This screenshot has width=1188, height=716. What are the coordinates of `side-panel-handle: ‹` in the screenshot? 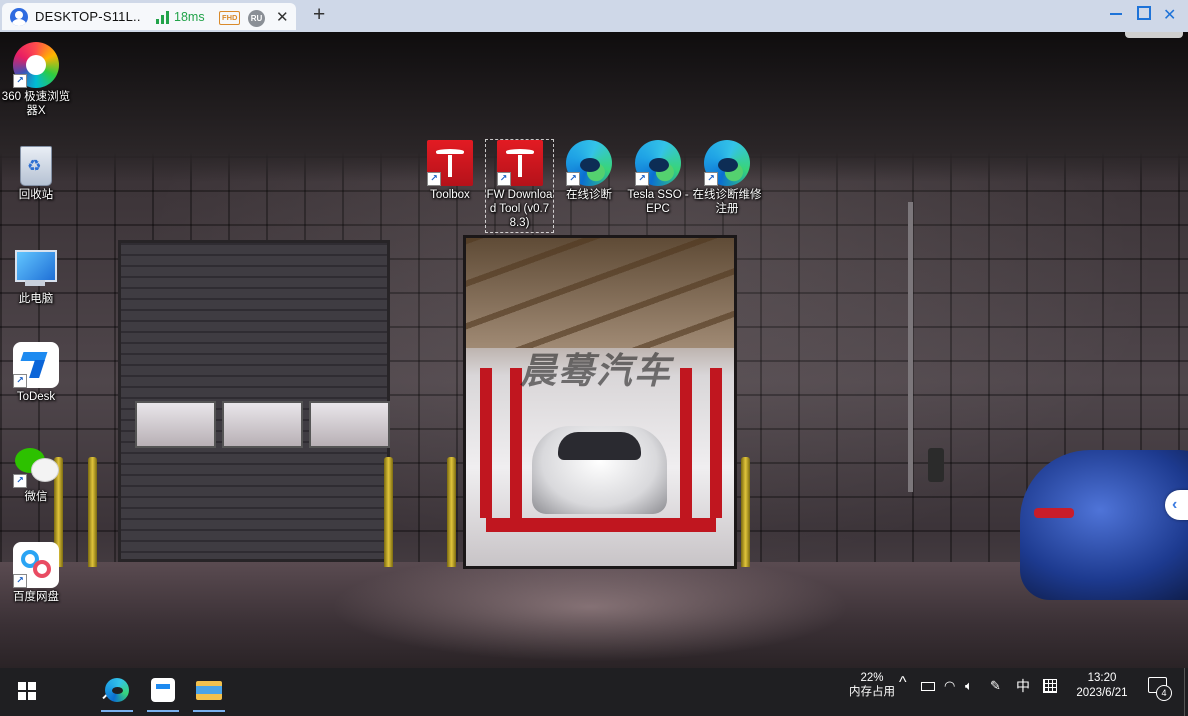 It's located at (1176, 505).